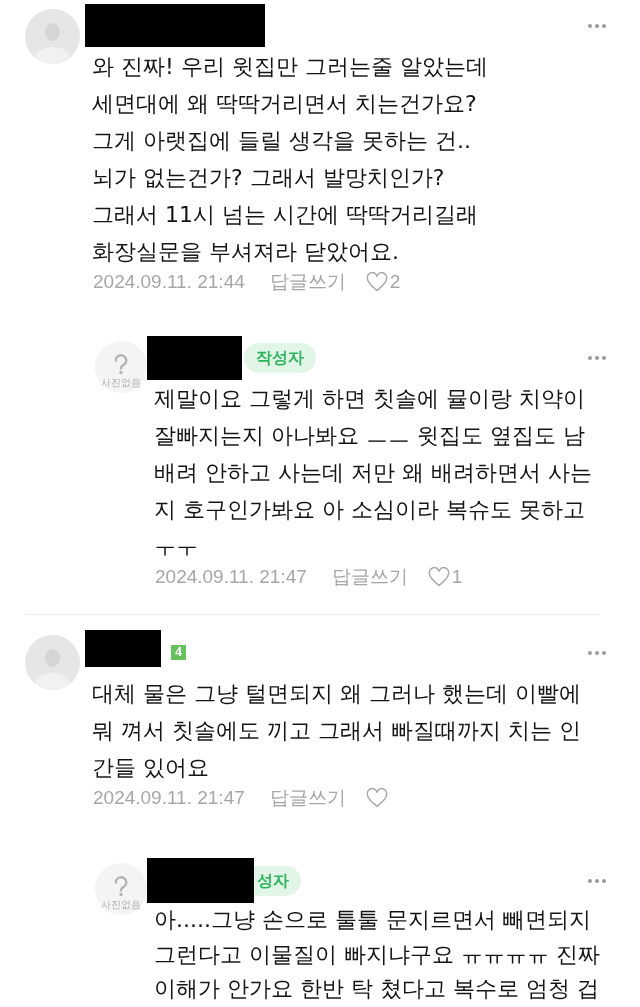 The image size is (640, 1007). Describe the element at coordinates (395, 282) in the screenshot. I see `like-count: 2` at that location.